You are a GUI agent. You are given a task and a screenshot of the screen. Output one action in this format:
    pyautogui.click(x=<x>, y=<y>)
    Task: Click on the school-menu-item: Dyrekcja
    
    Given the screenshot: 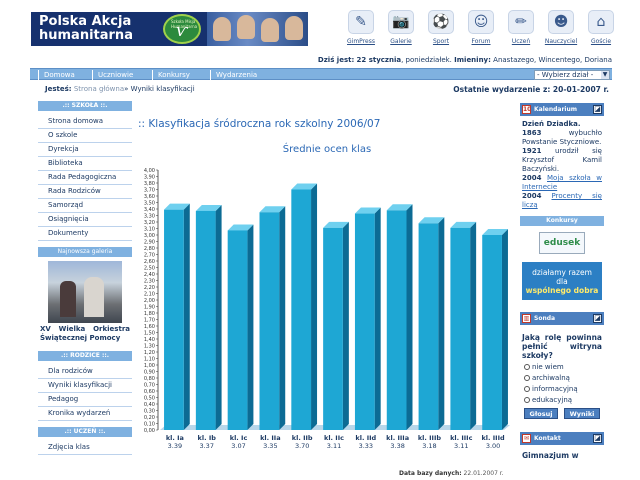 What is the action you would take?
    pyautogui.click(x=85, y=150)
    